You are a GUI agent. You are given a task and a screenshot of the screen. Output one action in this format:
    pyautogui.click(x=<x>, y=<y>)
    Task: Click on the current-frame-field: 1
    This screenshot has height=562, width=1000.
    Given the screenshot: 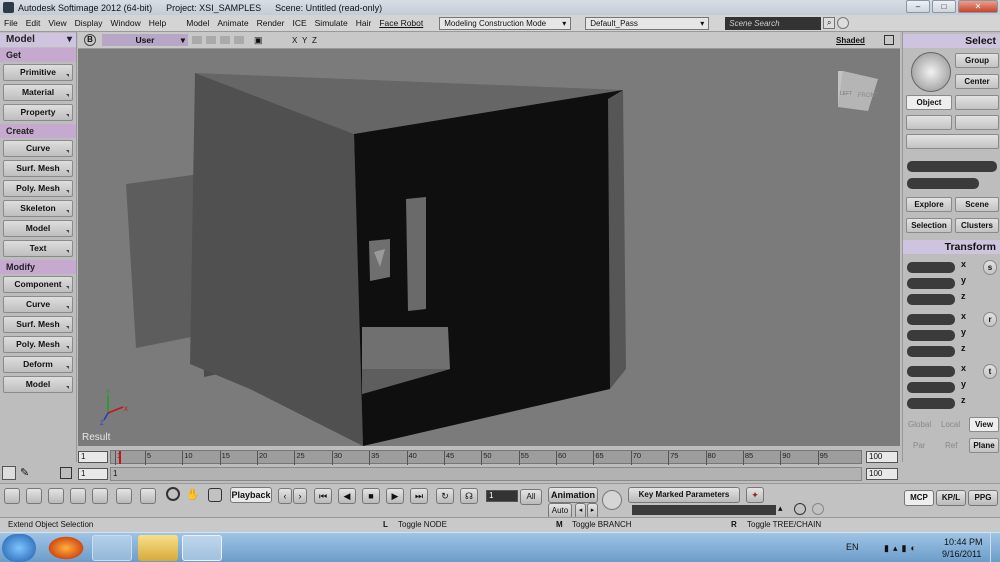 What is the action you would take?
    pyautogui.click(x=502, y=496)
    